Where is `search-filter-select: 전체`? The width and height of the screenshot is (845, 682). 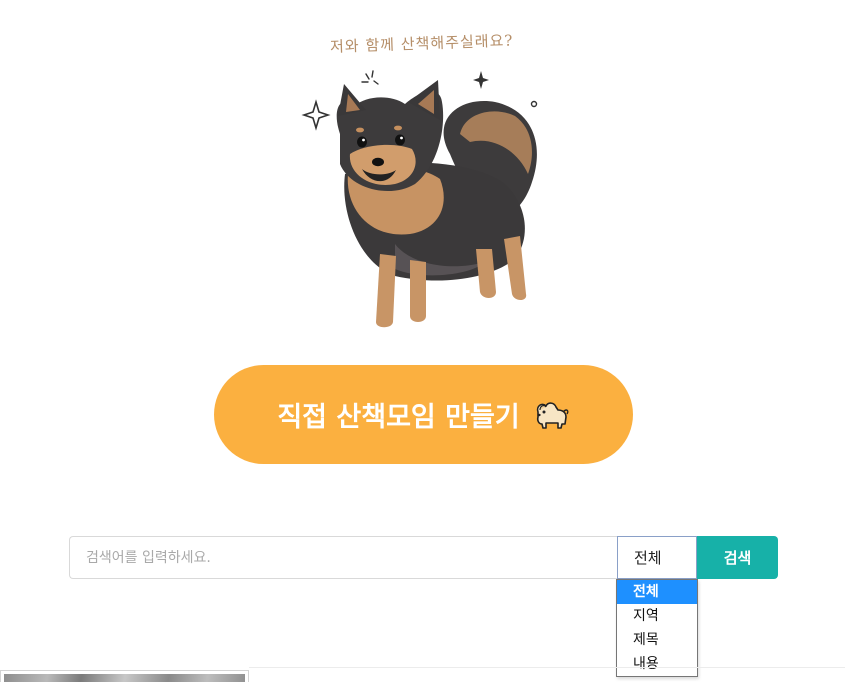 search-filter-select: 전체 is located at coordinates (657, 557).